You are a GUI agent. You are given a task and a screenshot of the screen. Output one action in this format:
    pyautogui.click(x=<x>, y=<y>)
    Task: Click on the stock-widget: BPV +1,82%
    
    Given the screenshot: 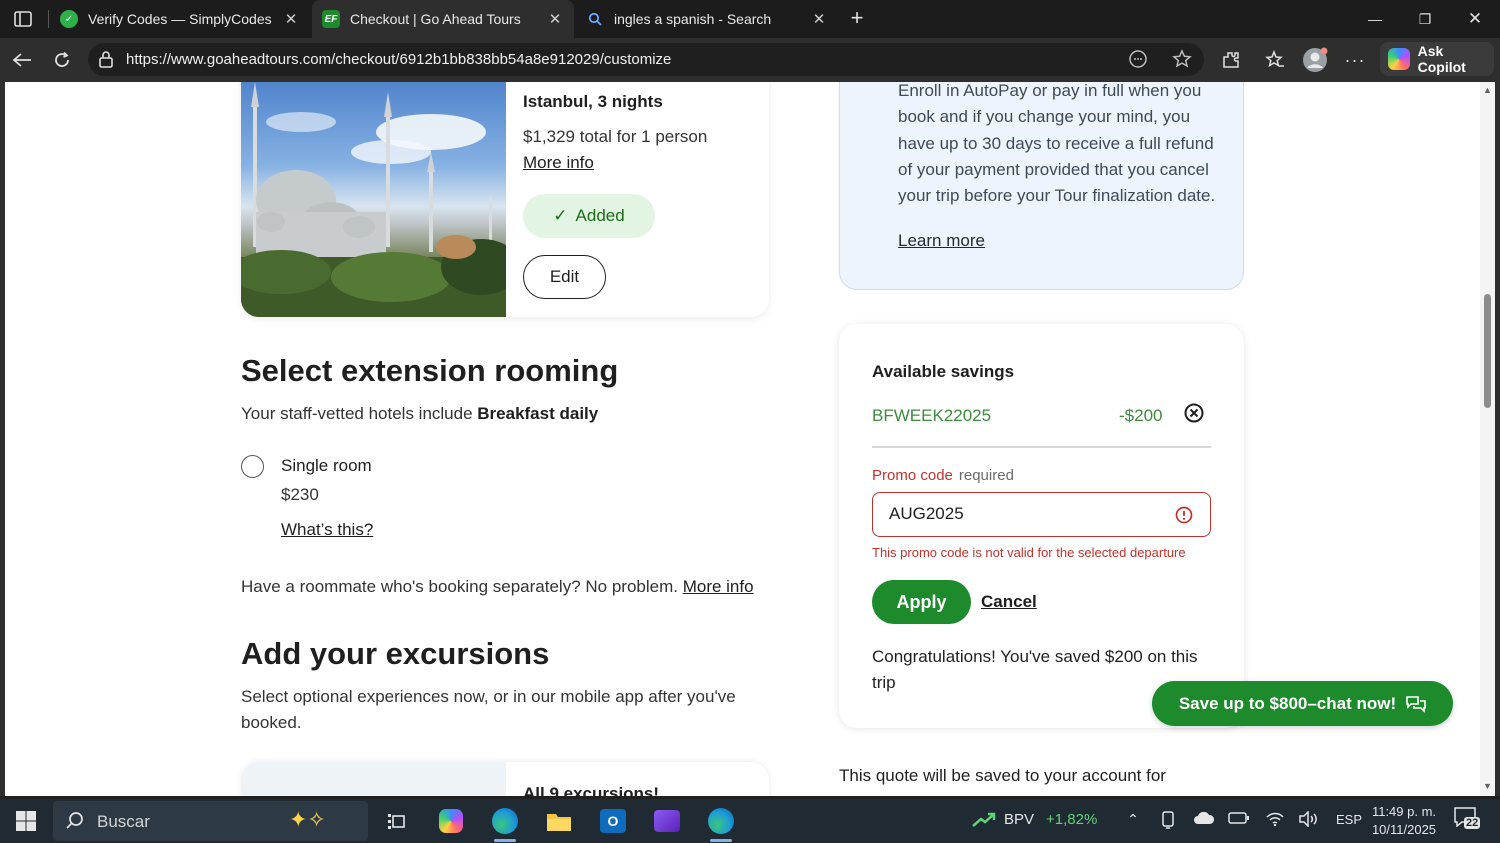 What is the action you would take?
    pyautogui.click(x=1034, y=819)
    